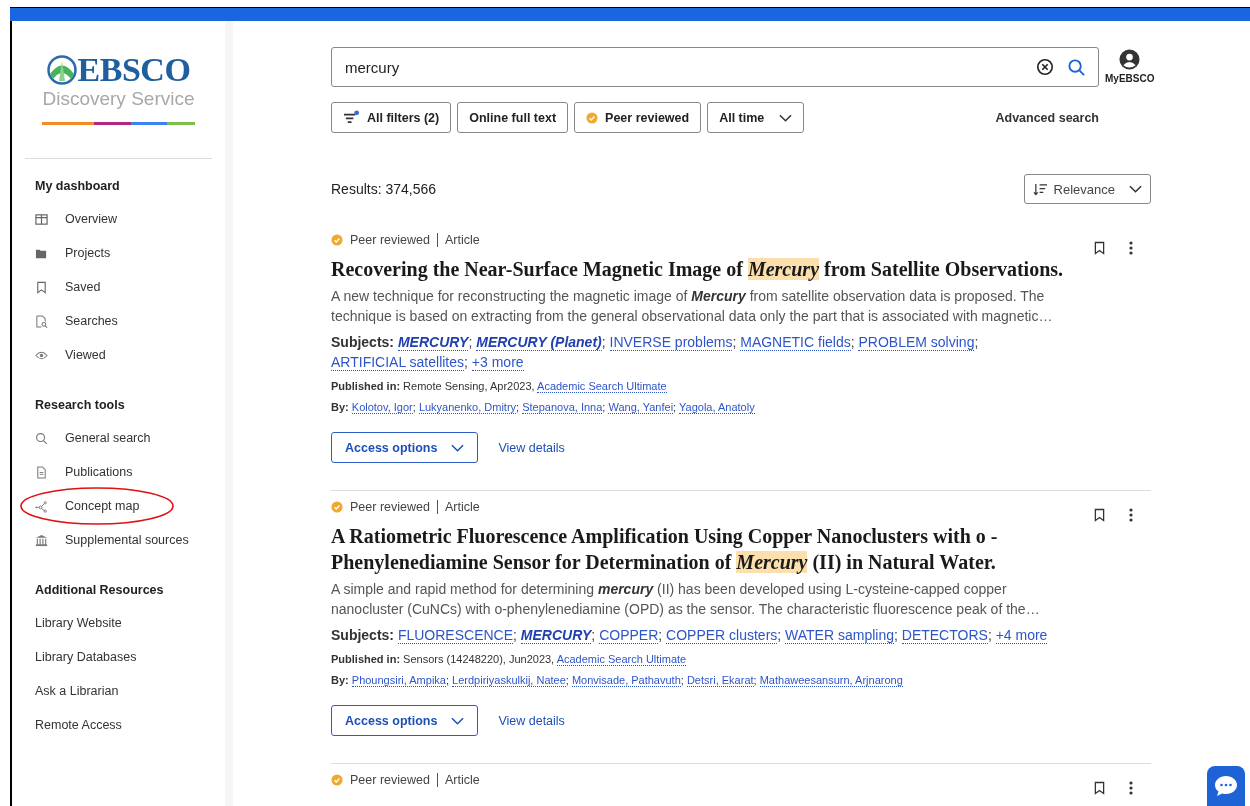  I want to click on sidebar-item: General search, so click(118, 438).